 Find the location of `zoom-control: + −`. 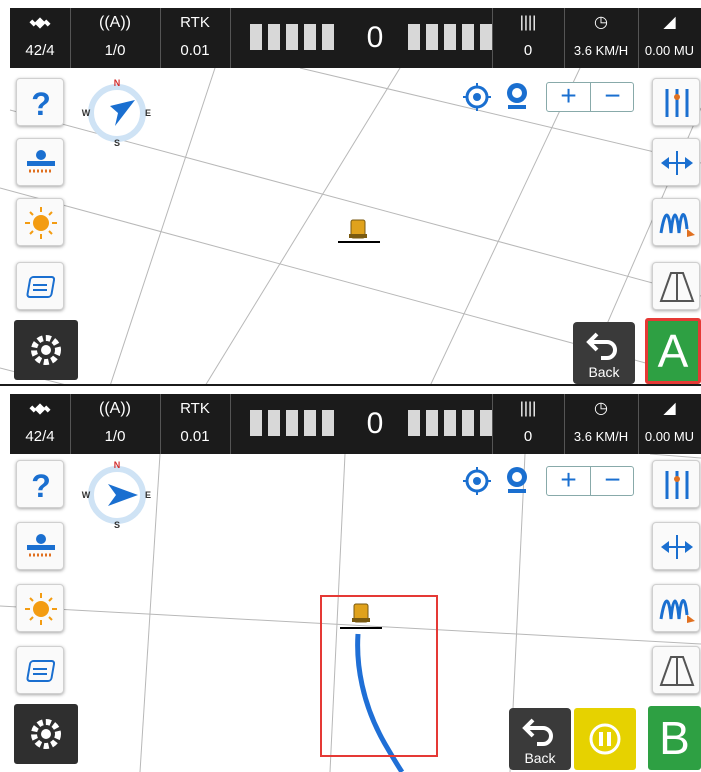

zoom-control: + − is located at coordinates (590, 481).